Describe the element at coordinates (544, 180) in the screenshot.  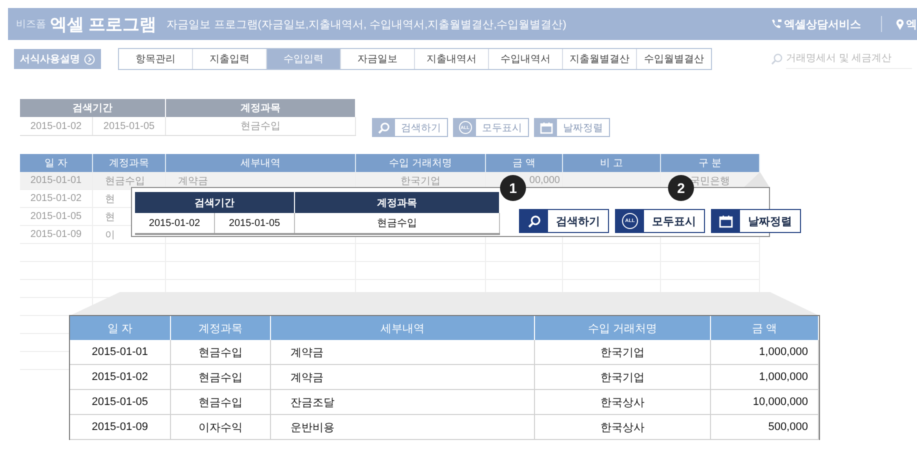
I see `table-cell: 00,000` at that location.